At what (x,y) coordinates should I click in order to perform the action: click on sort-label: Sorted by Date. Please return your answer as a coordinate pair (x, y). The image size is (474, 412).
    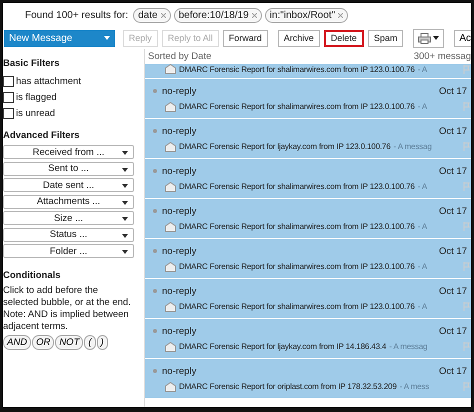
    Looking at the image, I should click on (180, 56).